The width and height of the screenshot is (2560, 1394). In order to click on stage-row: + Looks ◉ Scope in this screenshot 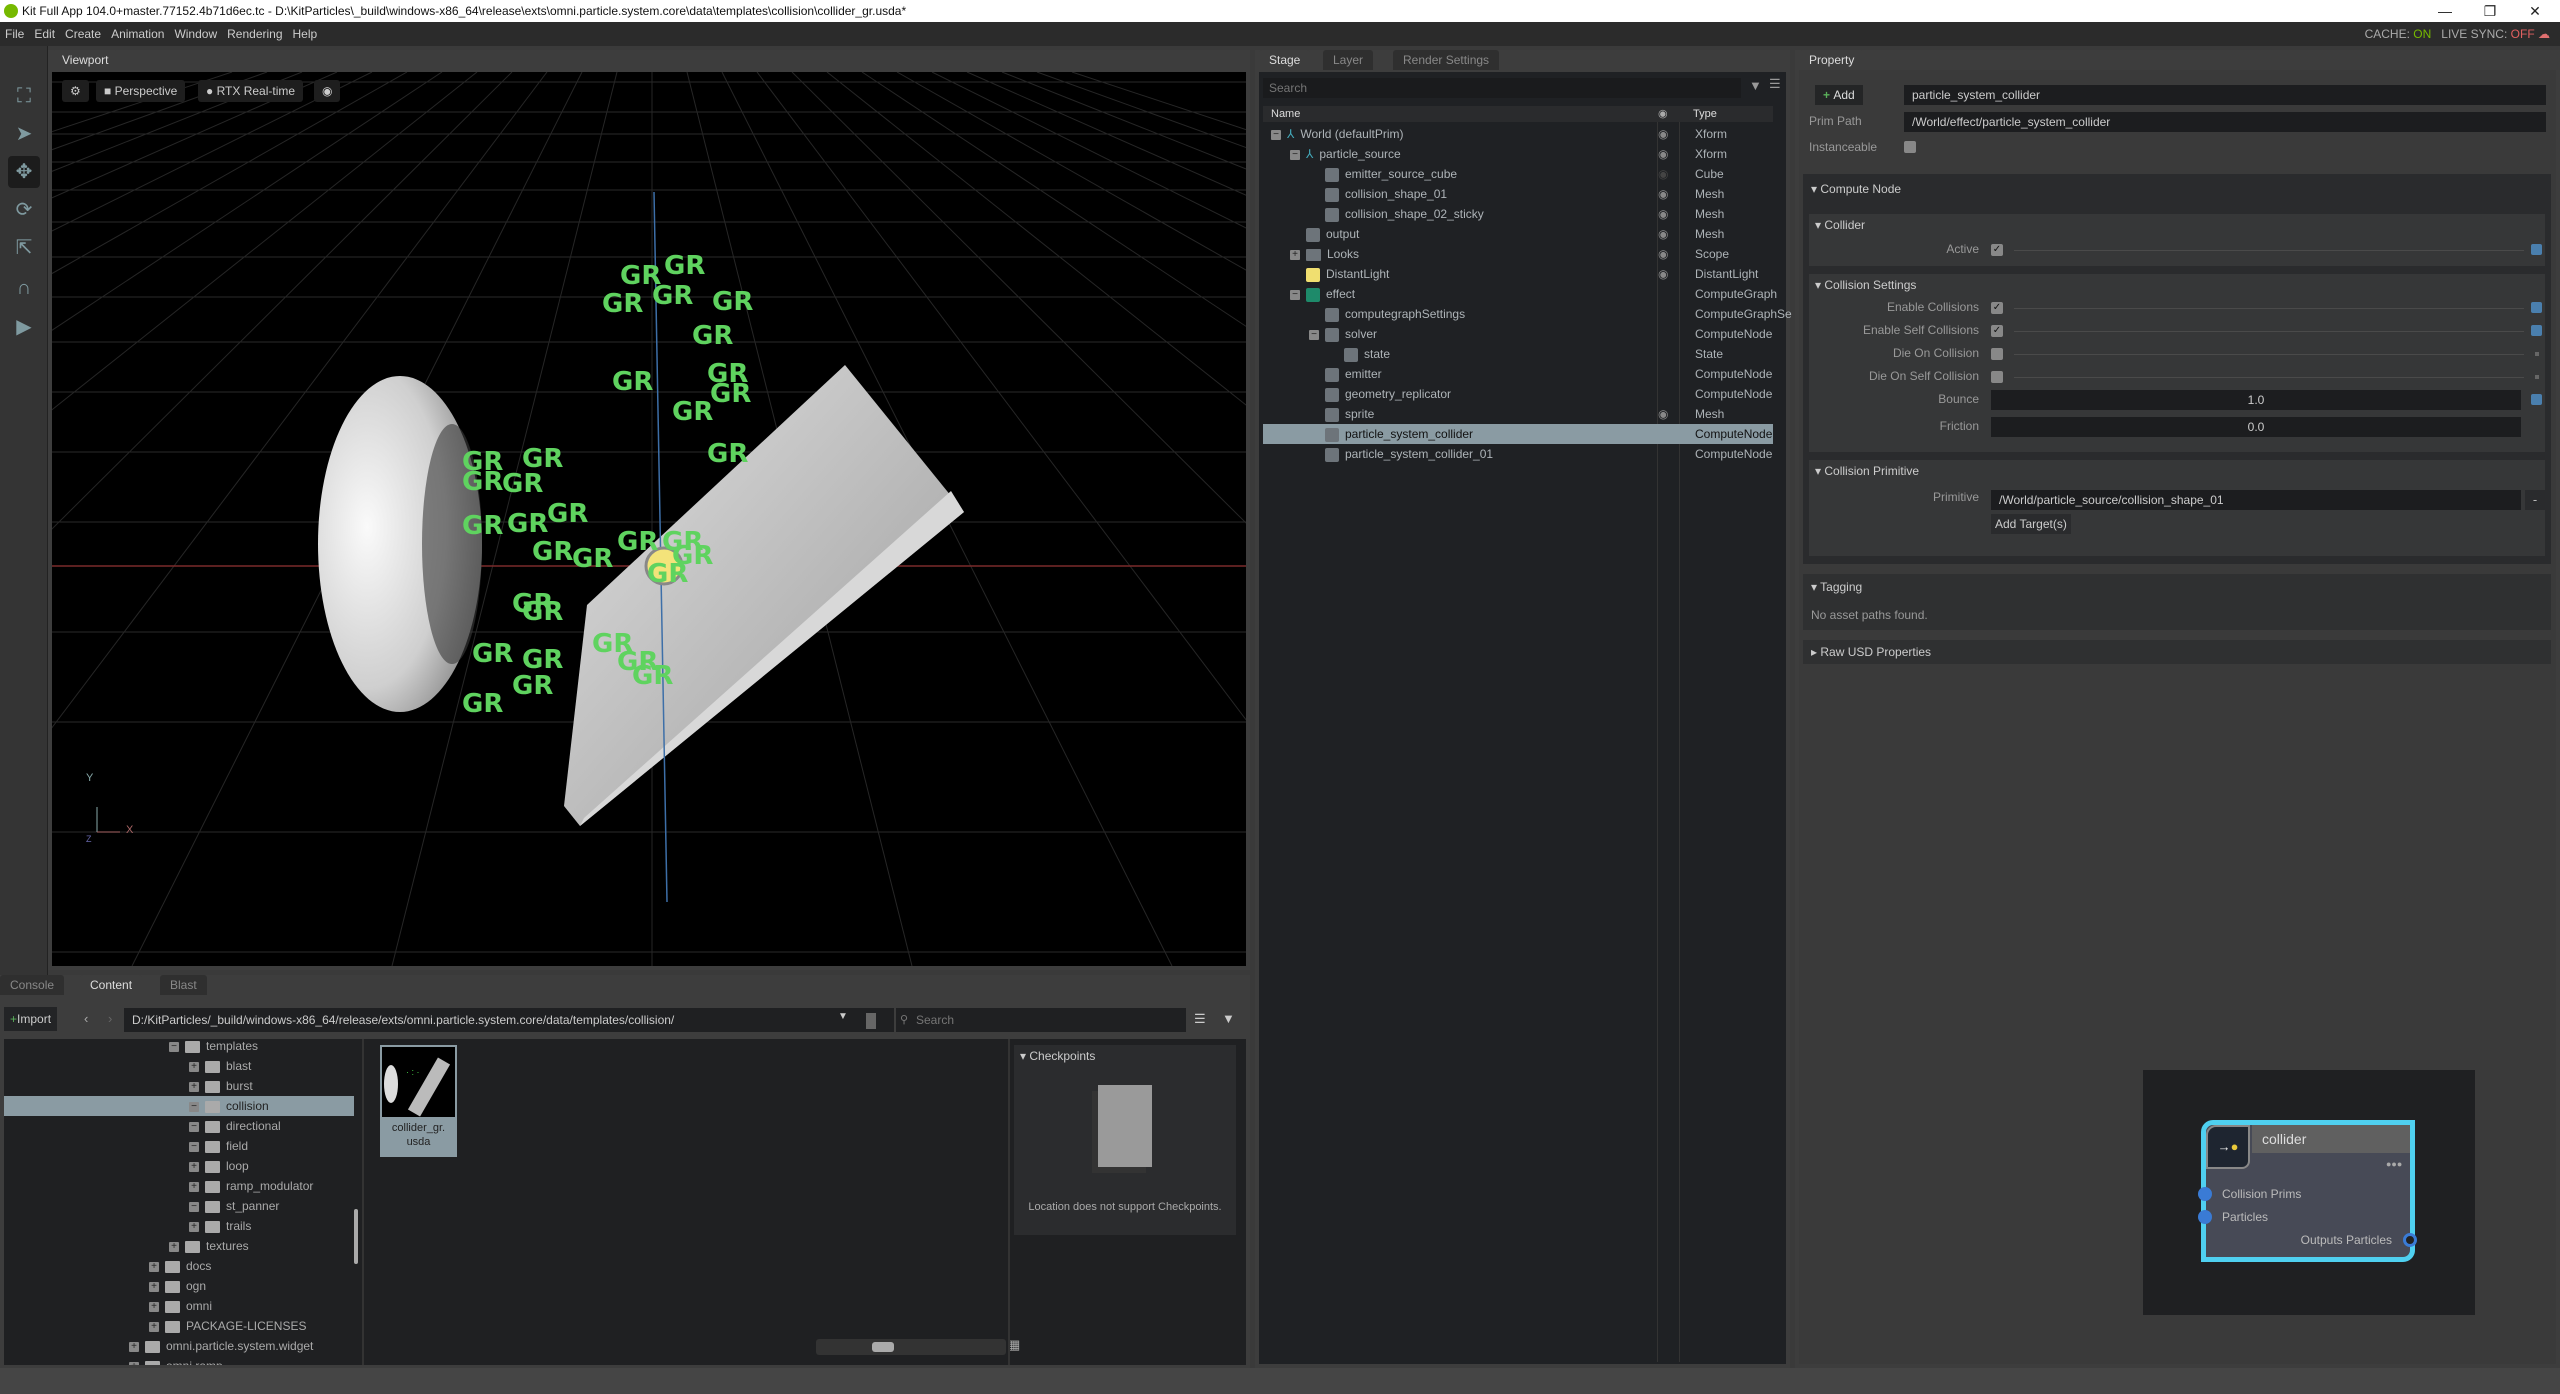, I will do `click(1518, 254)`.